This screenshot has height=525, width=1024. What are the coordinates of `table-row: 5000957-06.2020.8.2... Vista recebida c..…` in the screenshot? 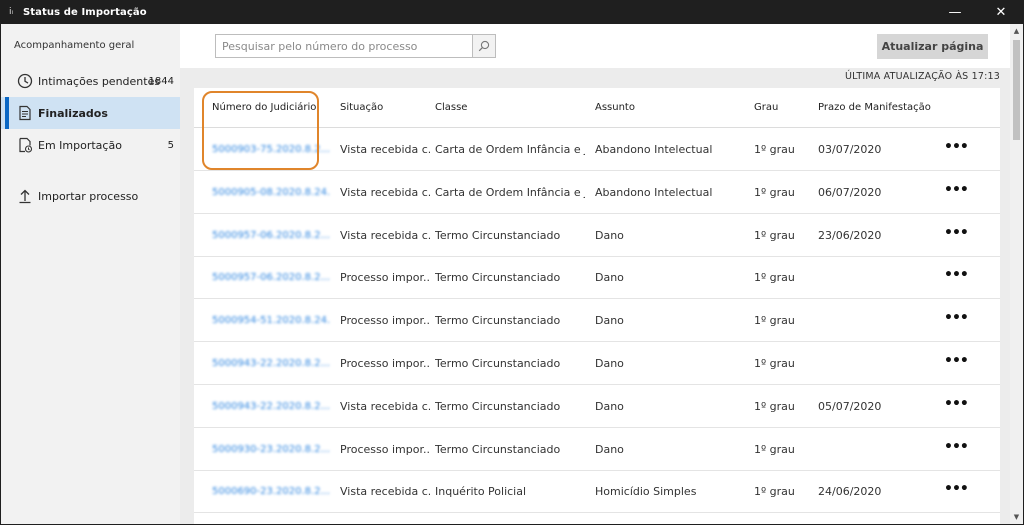 It's located at (597, 235).